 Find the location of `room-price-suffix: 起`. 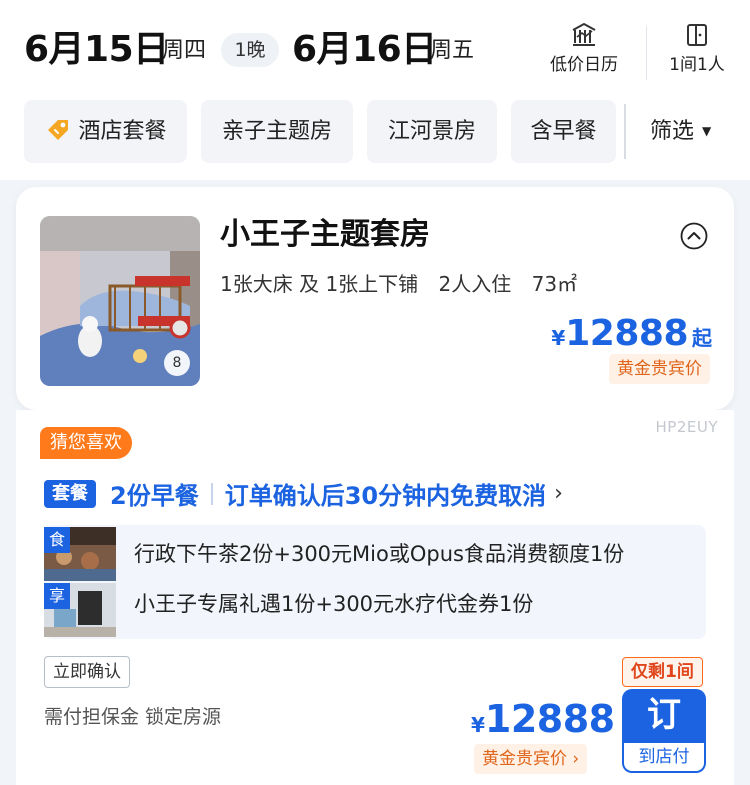

room-price-suffix: 起 is located at coordinates (702, 338).